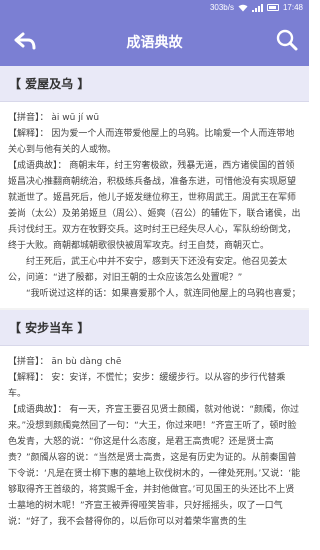  Describe the element at coordinates (54, 118) in the screenshot. I see `idiom-pinyin: 【拼音】： ài wū jí wū` at that location.